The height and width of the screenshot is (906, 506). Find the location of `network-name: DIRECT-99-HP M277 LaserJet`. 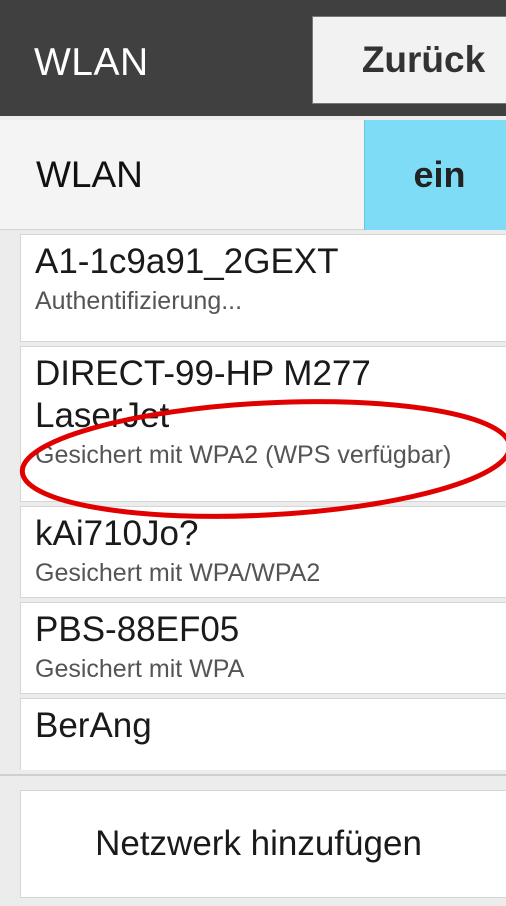

network-name: DIRECT-99-HP M277 LaserJet is located at coordinates (203, 394).